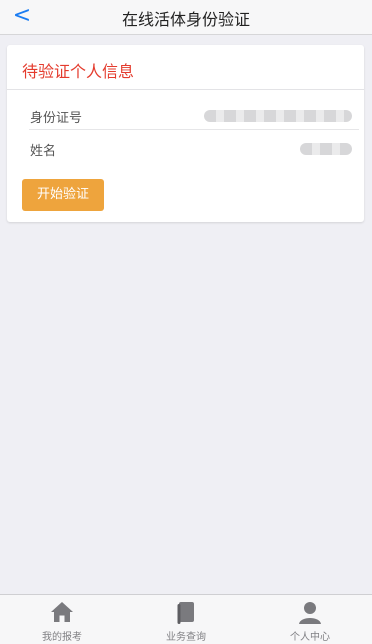  Describe the element at coordinates (194, 129) in the screenshot. I see `row-divider` at that location.